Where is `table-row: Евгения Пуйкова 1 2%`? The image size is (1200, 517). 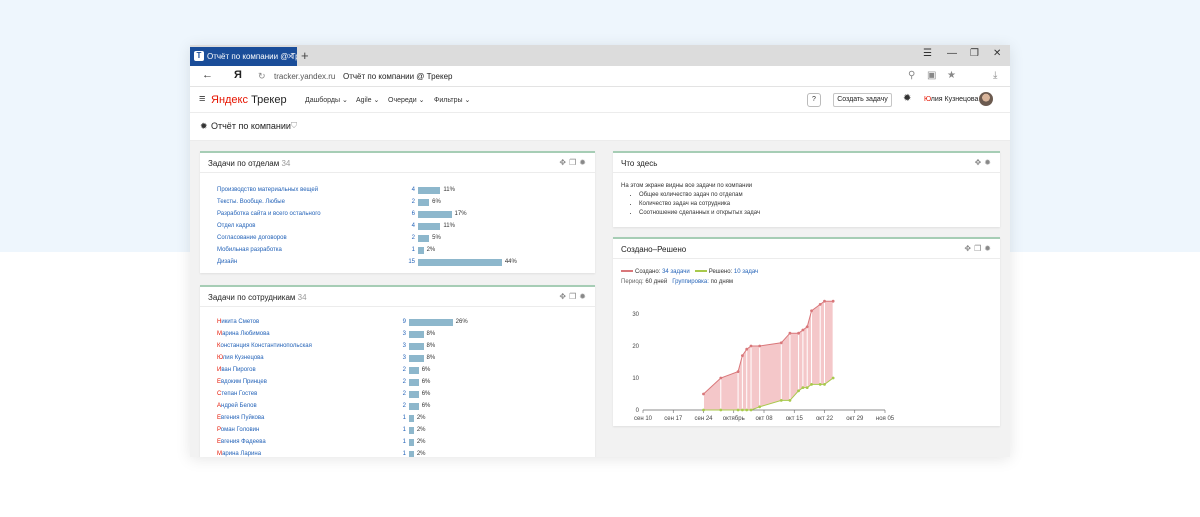 table-row: Евгения Пуйкова 1 2% is located at coordinates (397, 419).